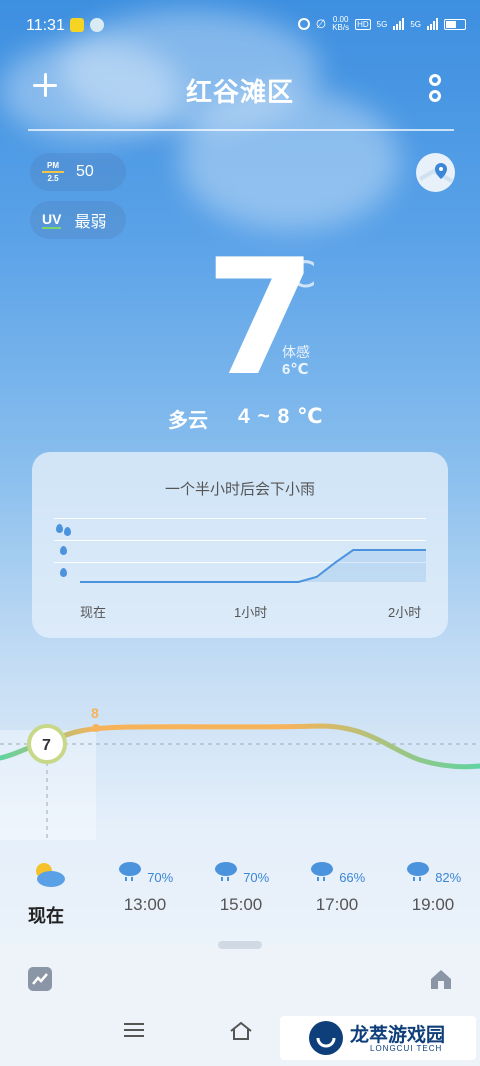  I want to click on precipitation-area, so click(253, 566).